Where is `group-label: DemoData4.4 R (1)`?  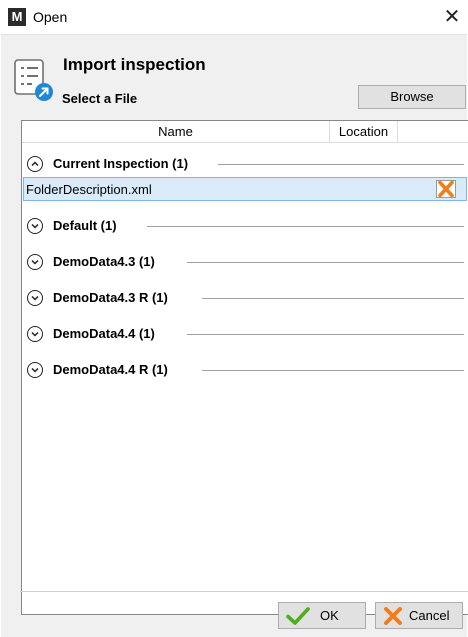
group-label: DemoData4.4 R (1) is located at coordinates (110, 369).